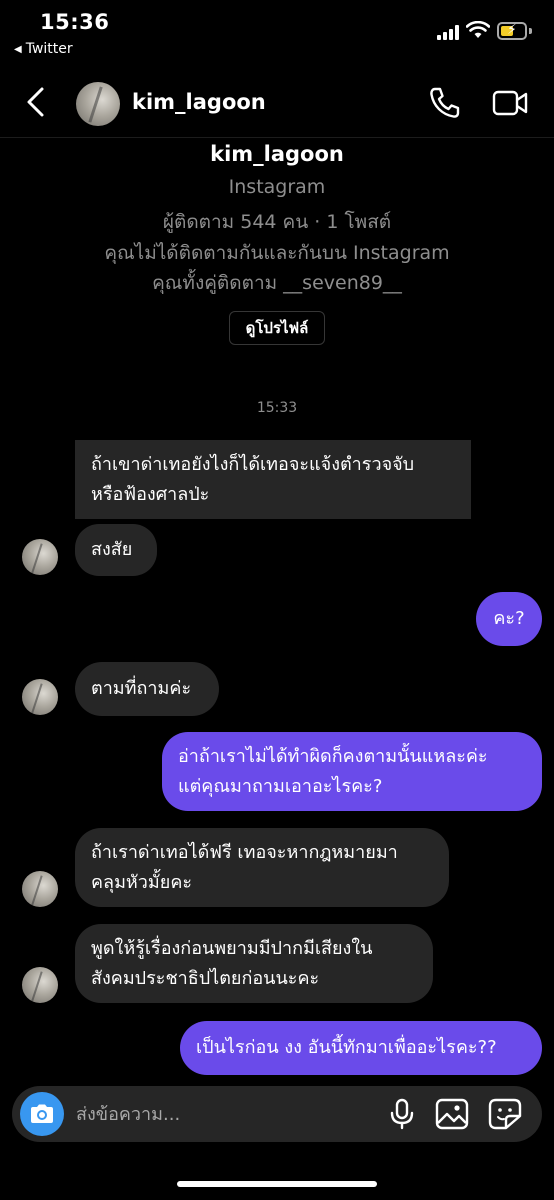  I want to click on gallery-icon, so click(452, 1114).